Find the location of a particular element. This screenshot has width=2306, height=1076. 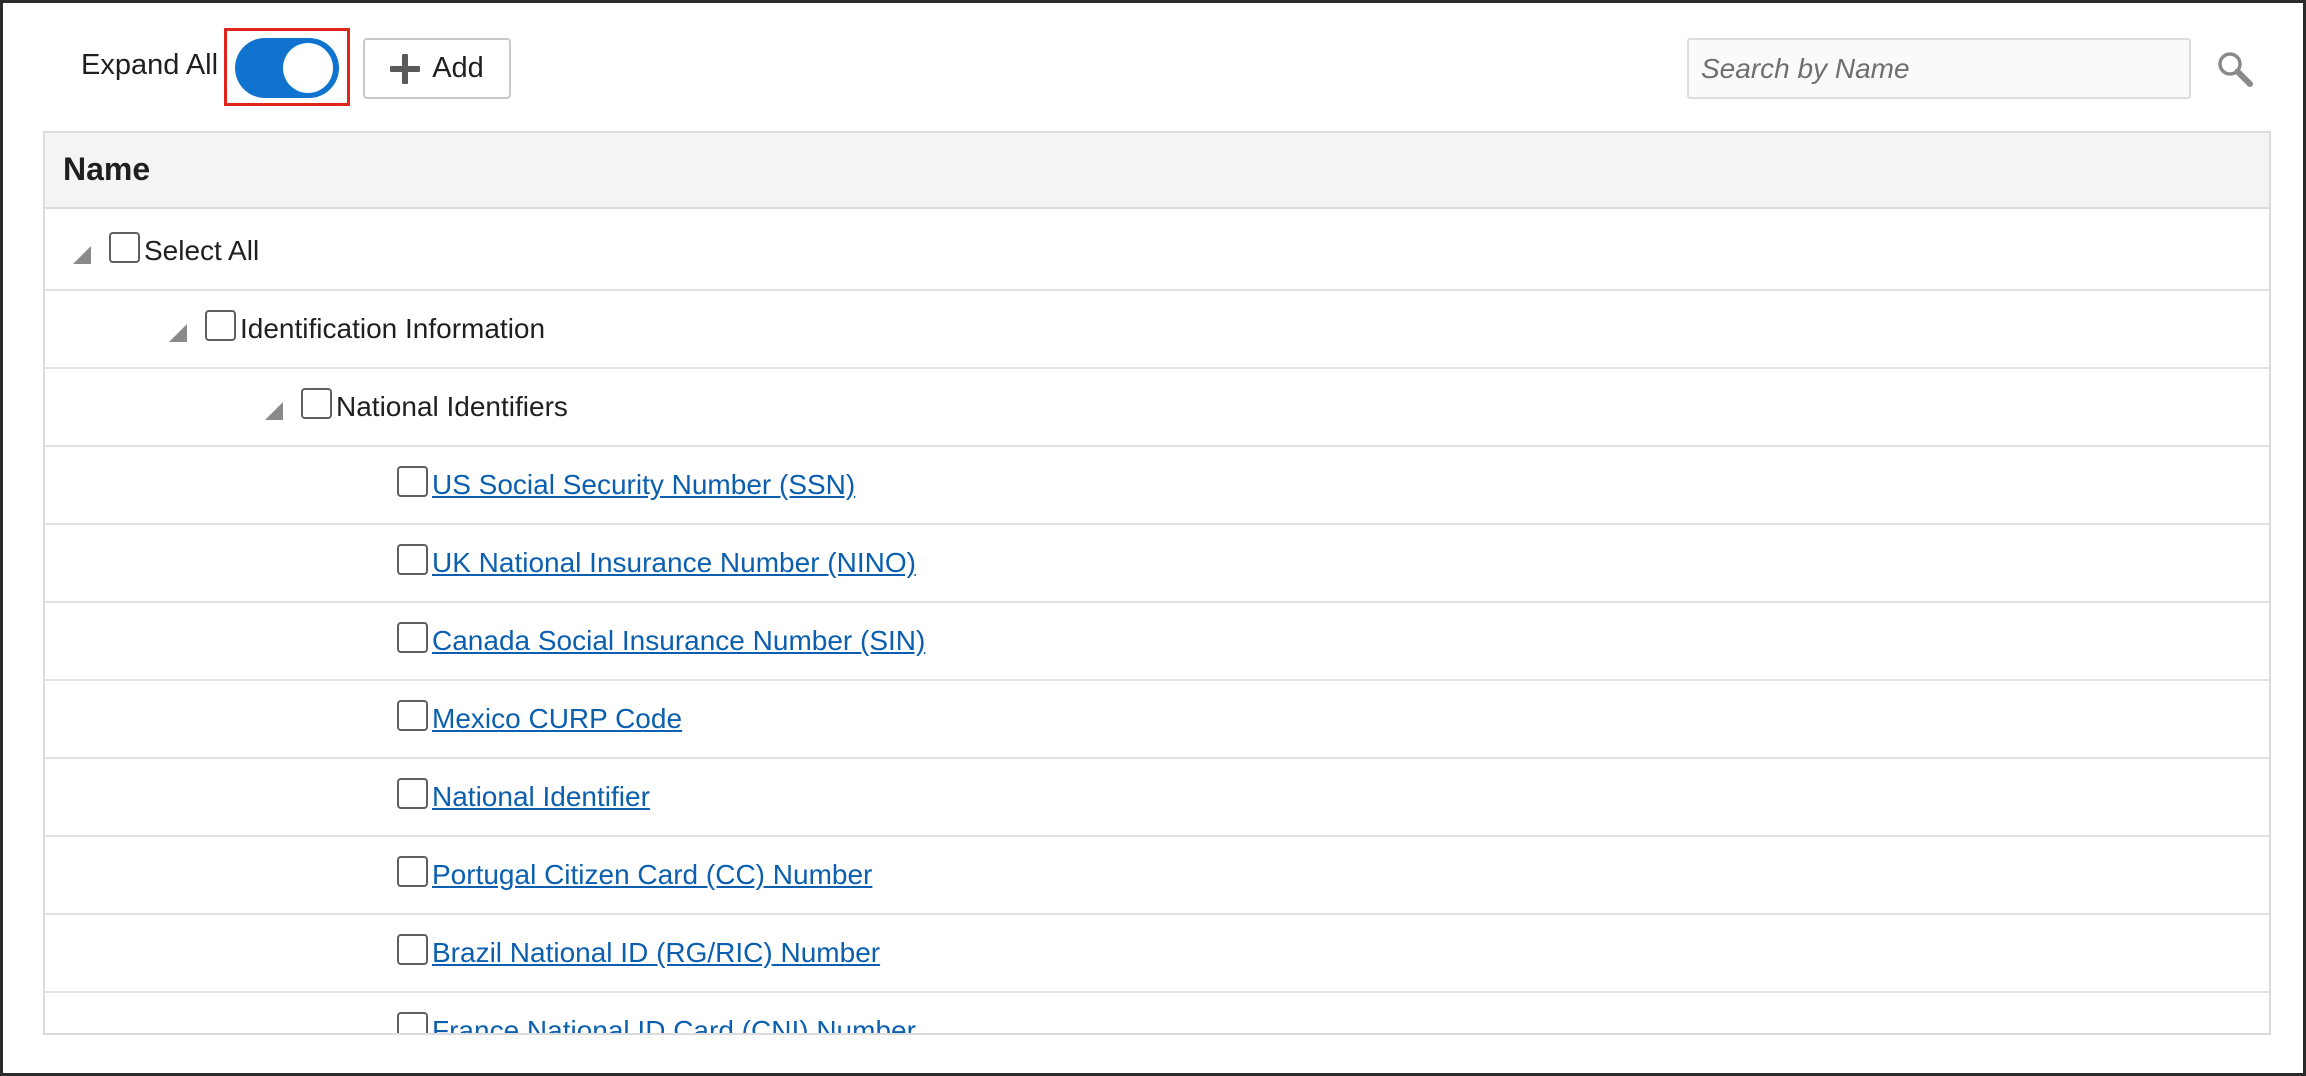

expand-all-toggle is located at coordinates (287, 68).